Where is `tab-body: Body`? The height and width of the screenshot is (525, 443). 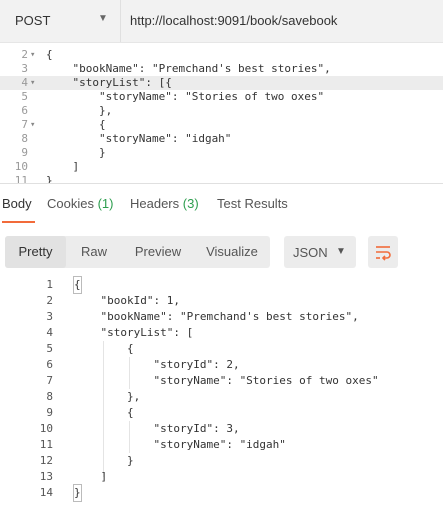 tab-body: Body is located at coordinates (18, 209).